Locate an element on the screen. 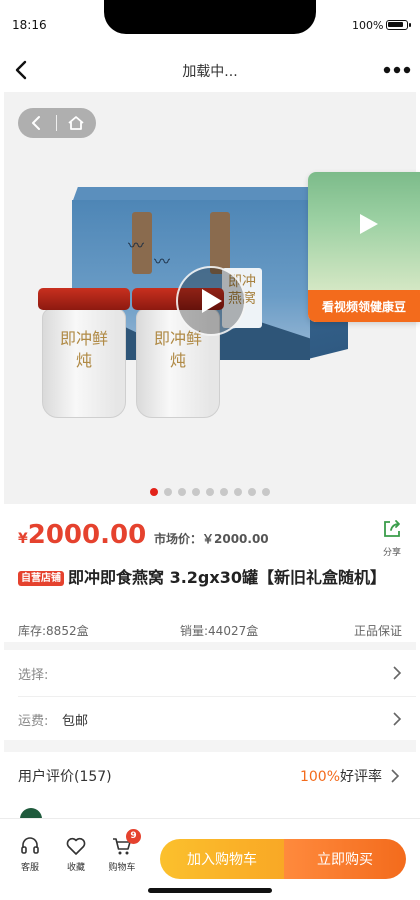 This screenshot has width=420, height=900. authentic-guarantee: 正品保证 is located at coordinates (377, 631).